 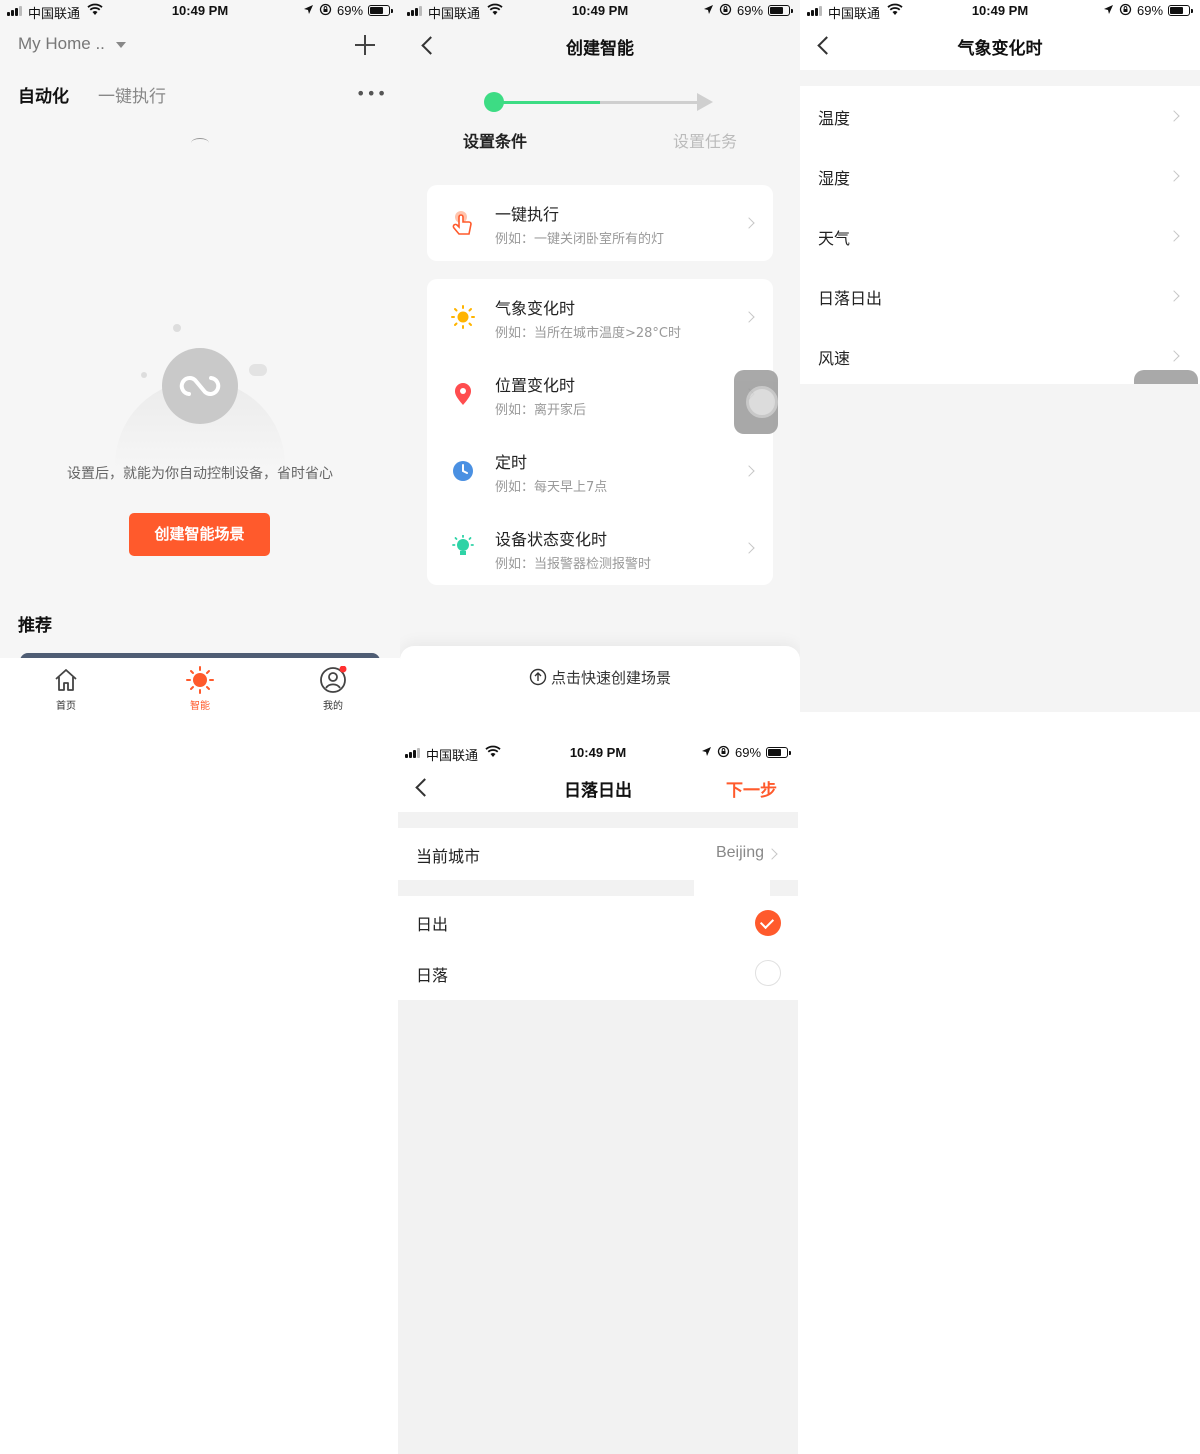 What do you see at coordinates (432, 924) in the screenshot?
I see `option-label: 日出` at bounding box center [432, 924].